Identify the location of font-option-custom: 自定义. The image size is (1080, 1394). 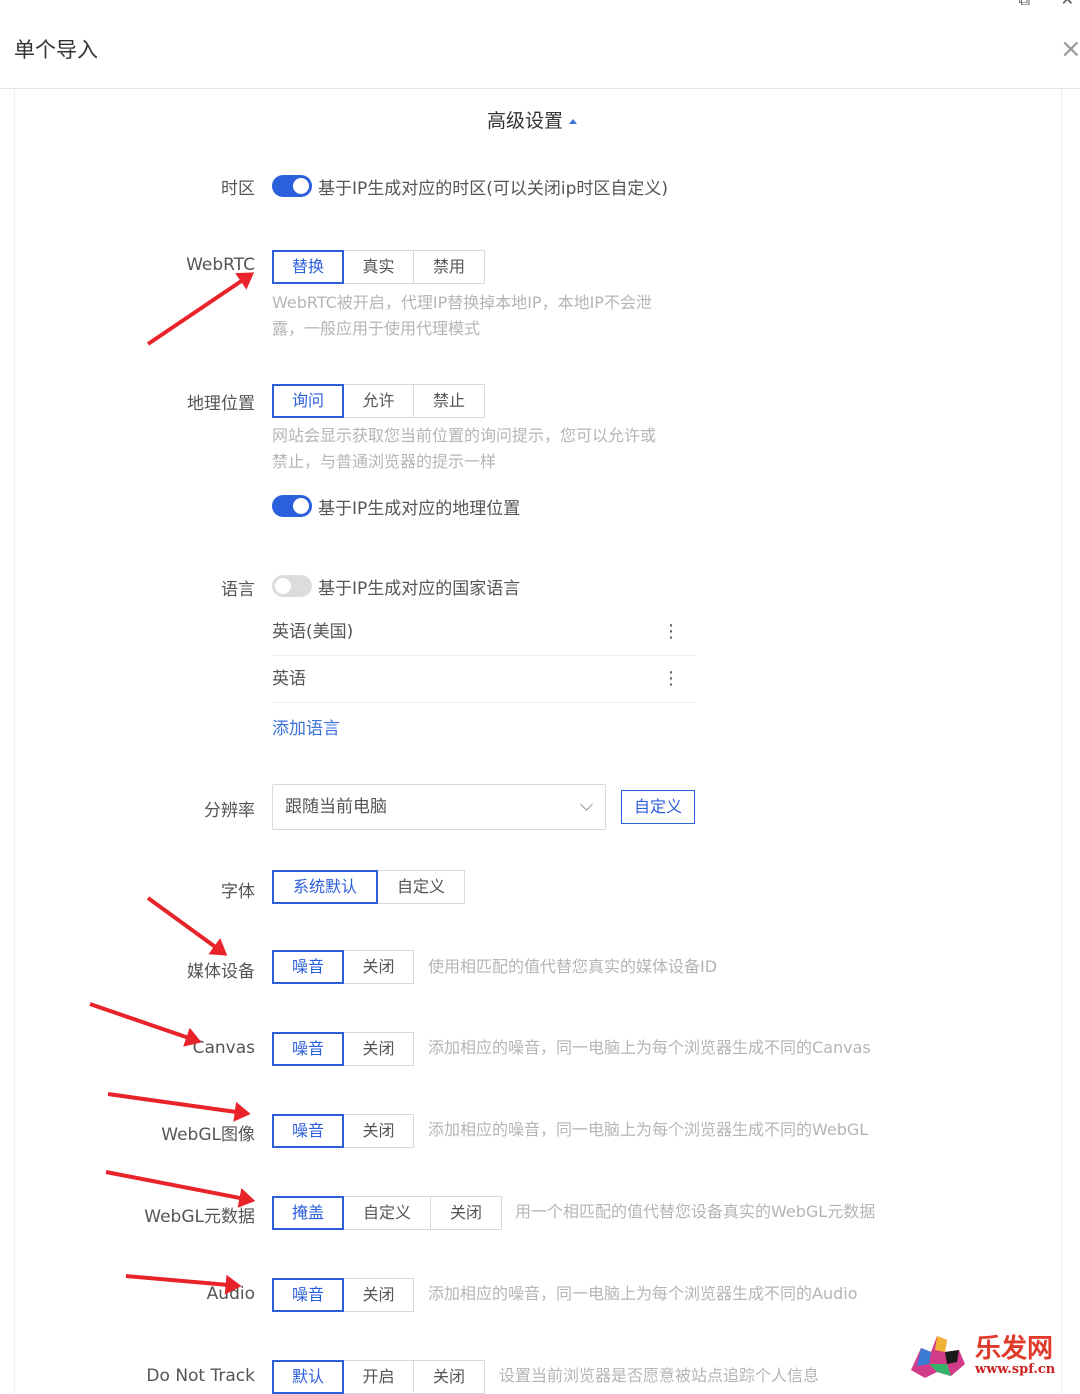
(421, 887).